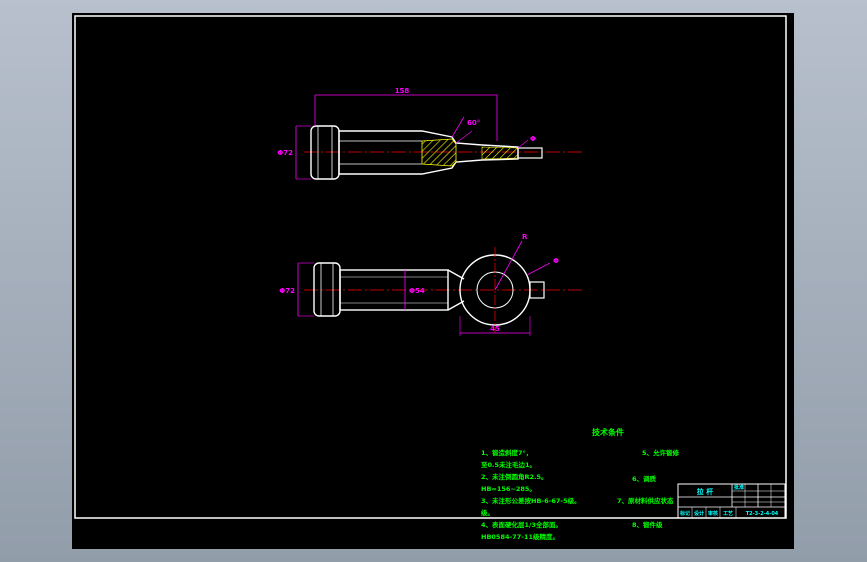 The width and height of the screenshot is (867, 562). Describe the element at coordinates (508, 489) in the screenshot. I see `note-left-4: HB=156~285。` at that location.